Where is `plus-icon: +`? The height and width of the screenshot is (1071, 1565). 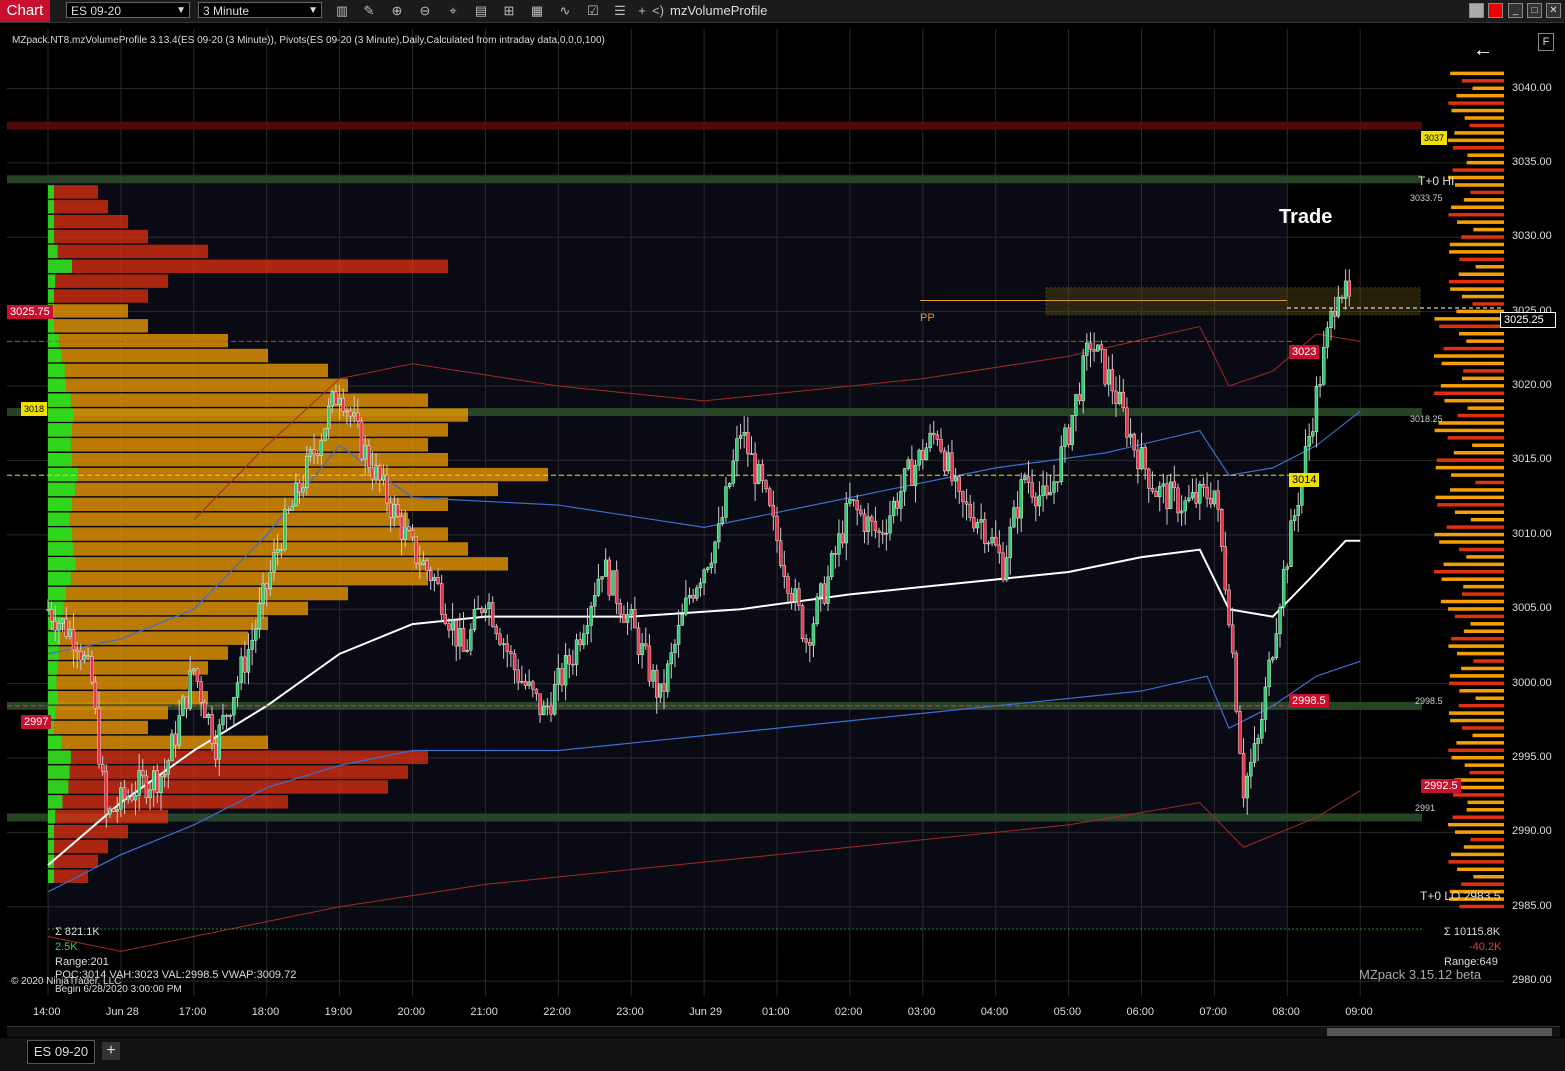 plus-icon: + is located at coordinates (642, 11).